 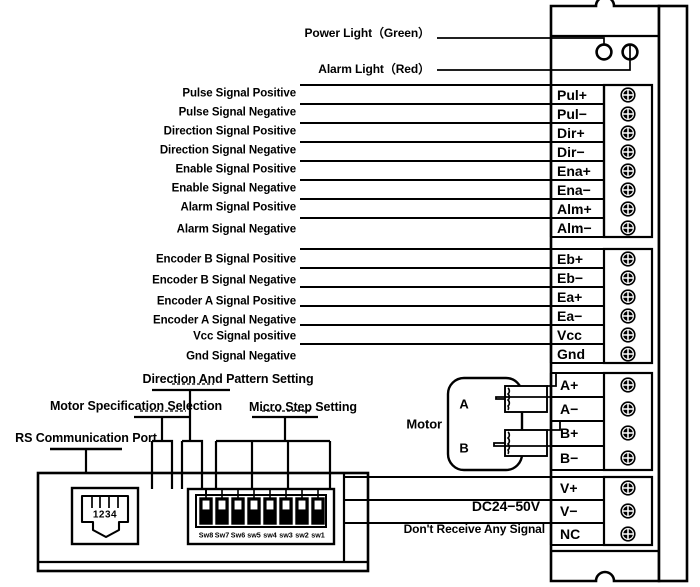 I want to click on terminal-pin-alm-positive: Alm+, so click(x=574, y=209).